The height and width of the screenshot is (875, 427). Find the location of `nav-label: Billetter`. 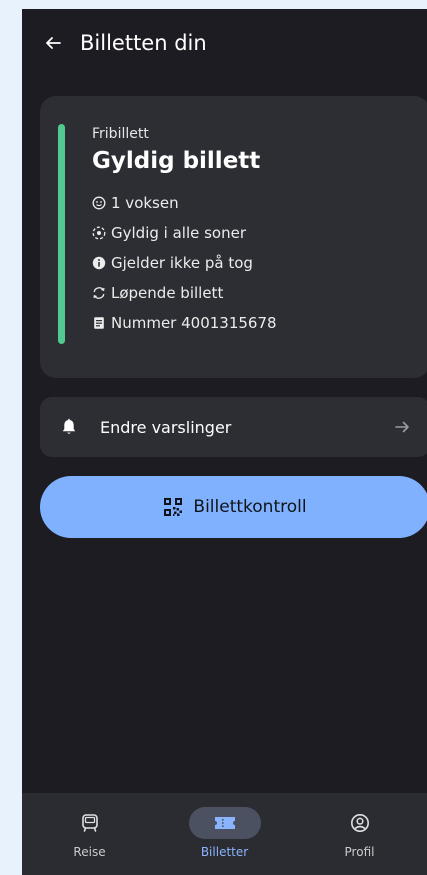

nav-label: Billetter is located at coordinates (224, 852).